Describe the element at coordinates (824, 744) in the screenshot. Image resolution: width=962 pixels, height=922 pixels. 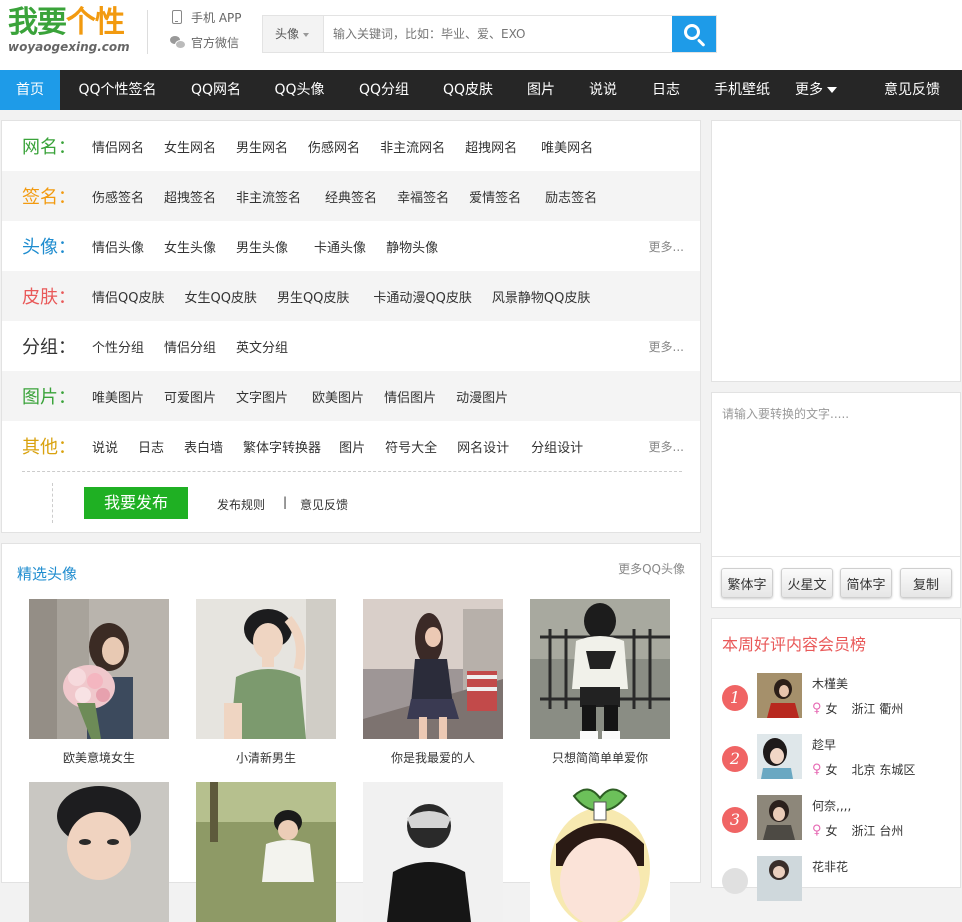
I see `member-name: 趁早` at that location.